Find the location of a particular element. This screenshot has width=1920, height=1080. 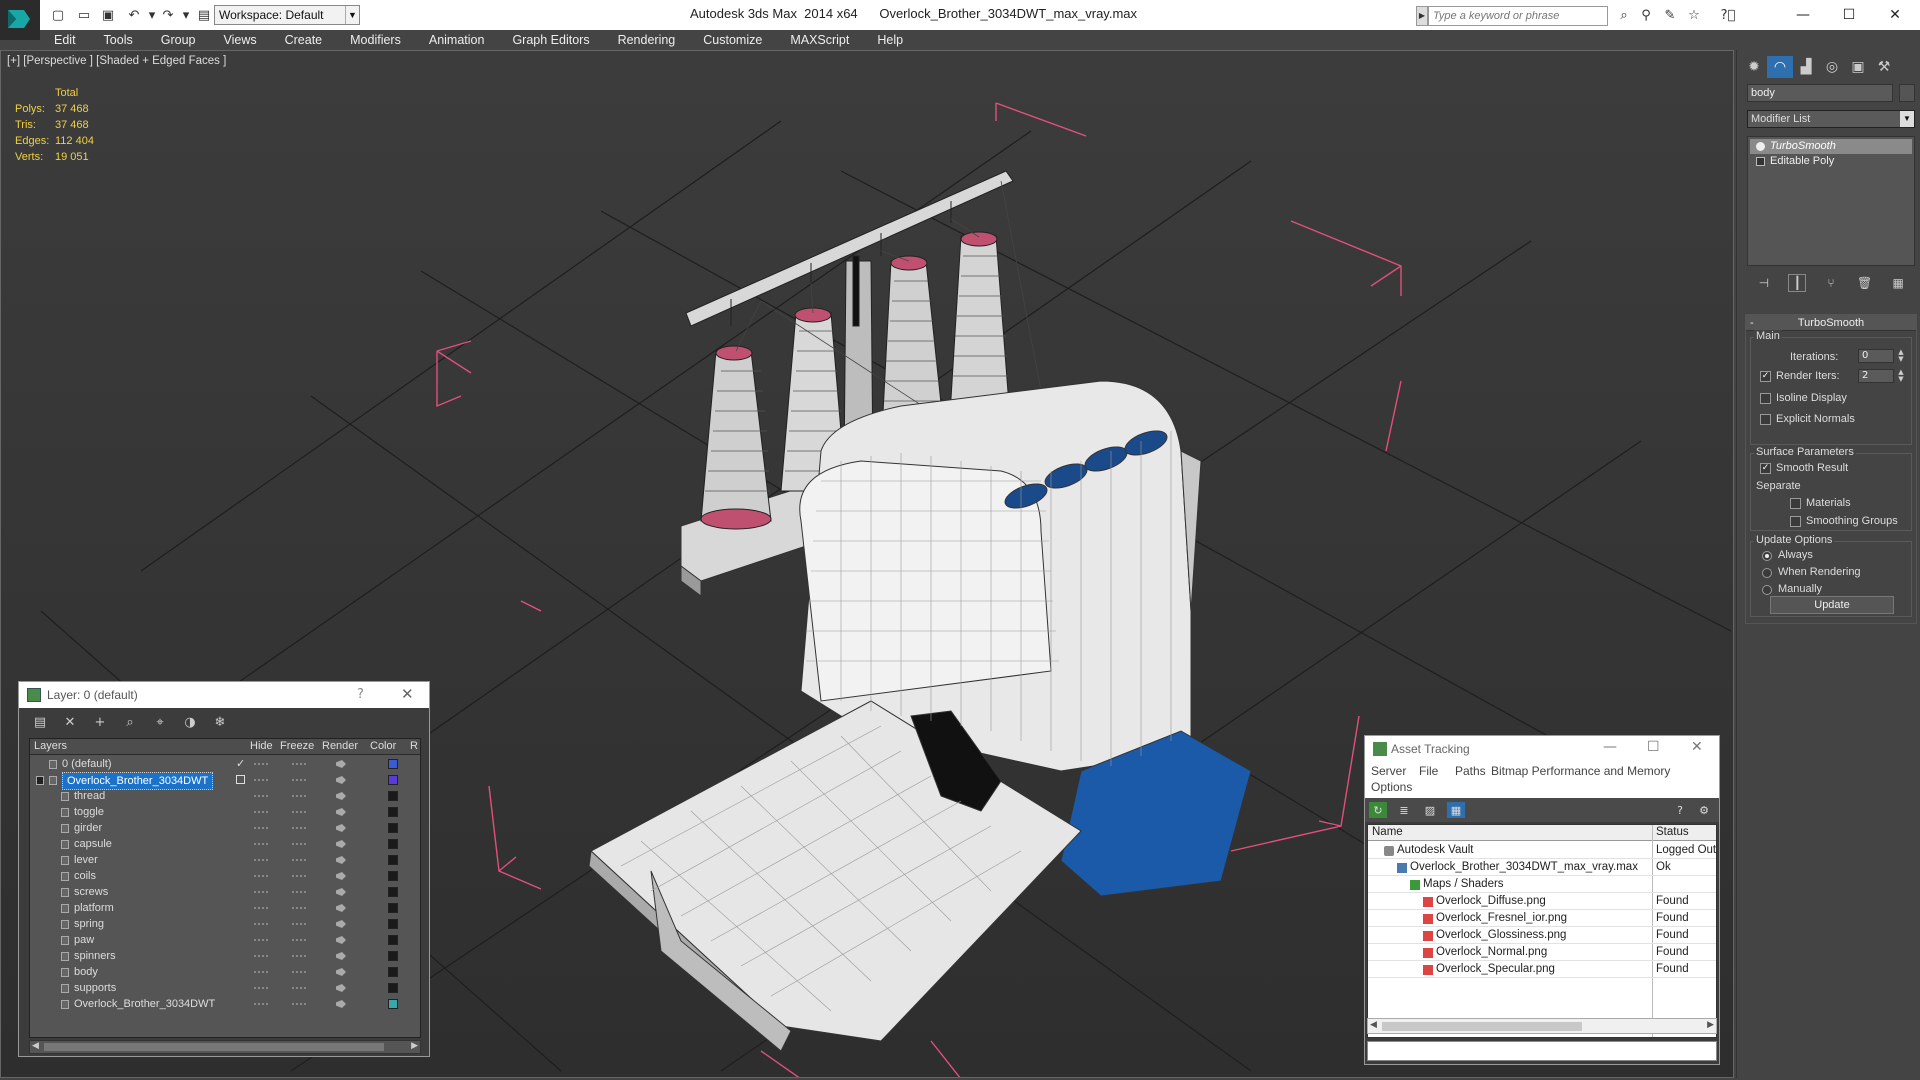

layer-row: supports is located at coordinates (225, 988).